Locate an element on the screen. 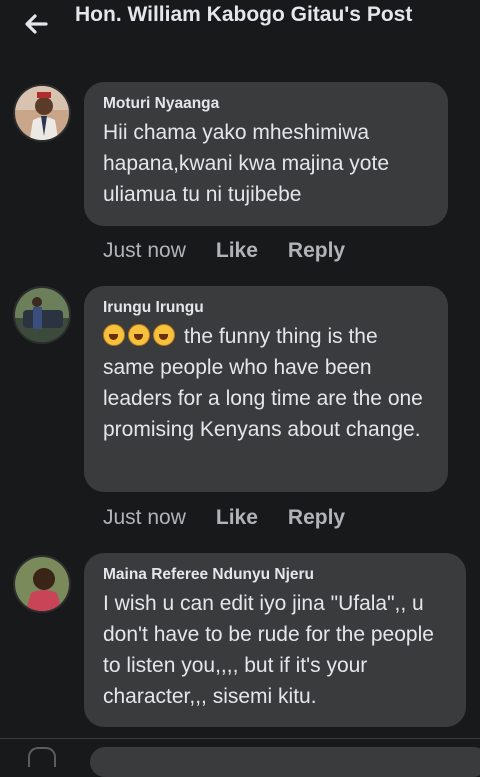 This screenshot has height=777, width=480. comment-author: Moturi Nyaanga is located at coordinates (266, 104).